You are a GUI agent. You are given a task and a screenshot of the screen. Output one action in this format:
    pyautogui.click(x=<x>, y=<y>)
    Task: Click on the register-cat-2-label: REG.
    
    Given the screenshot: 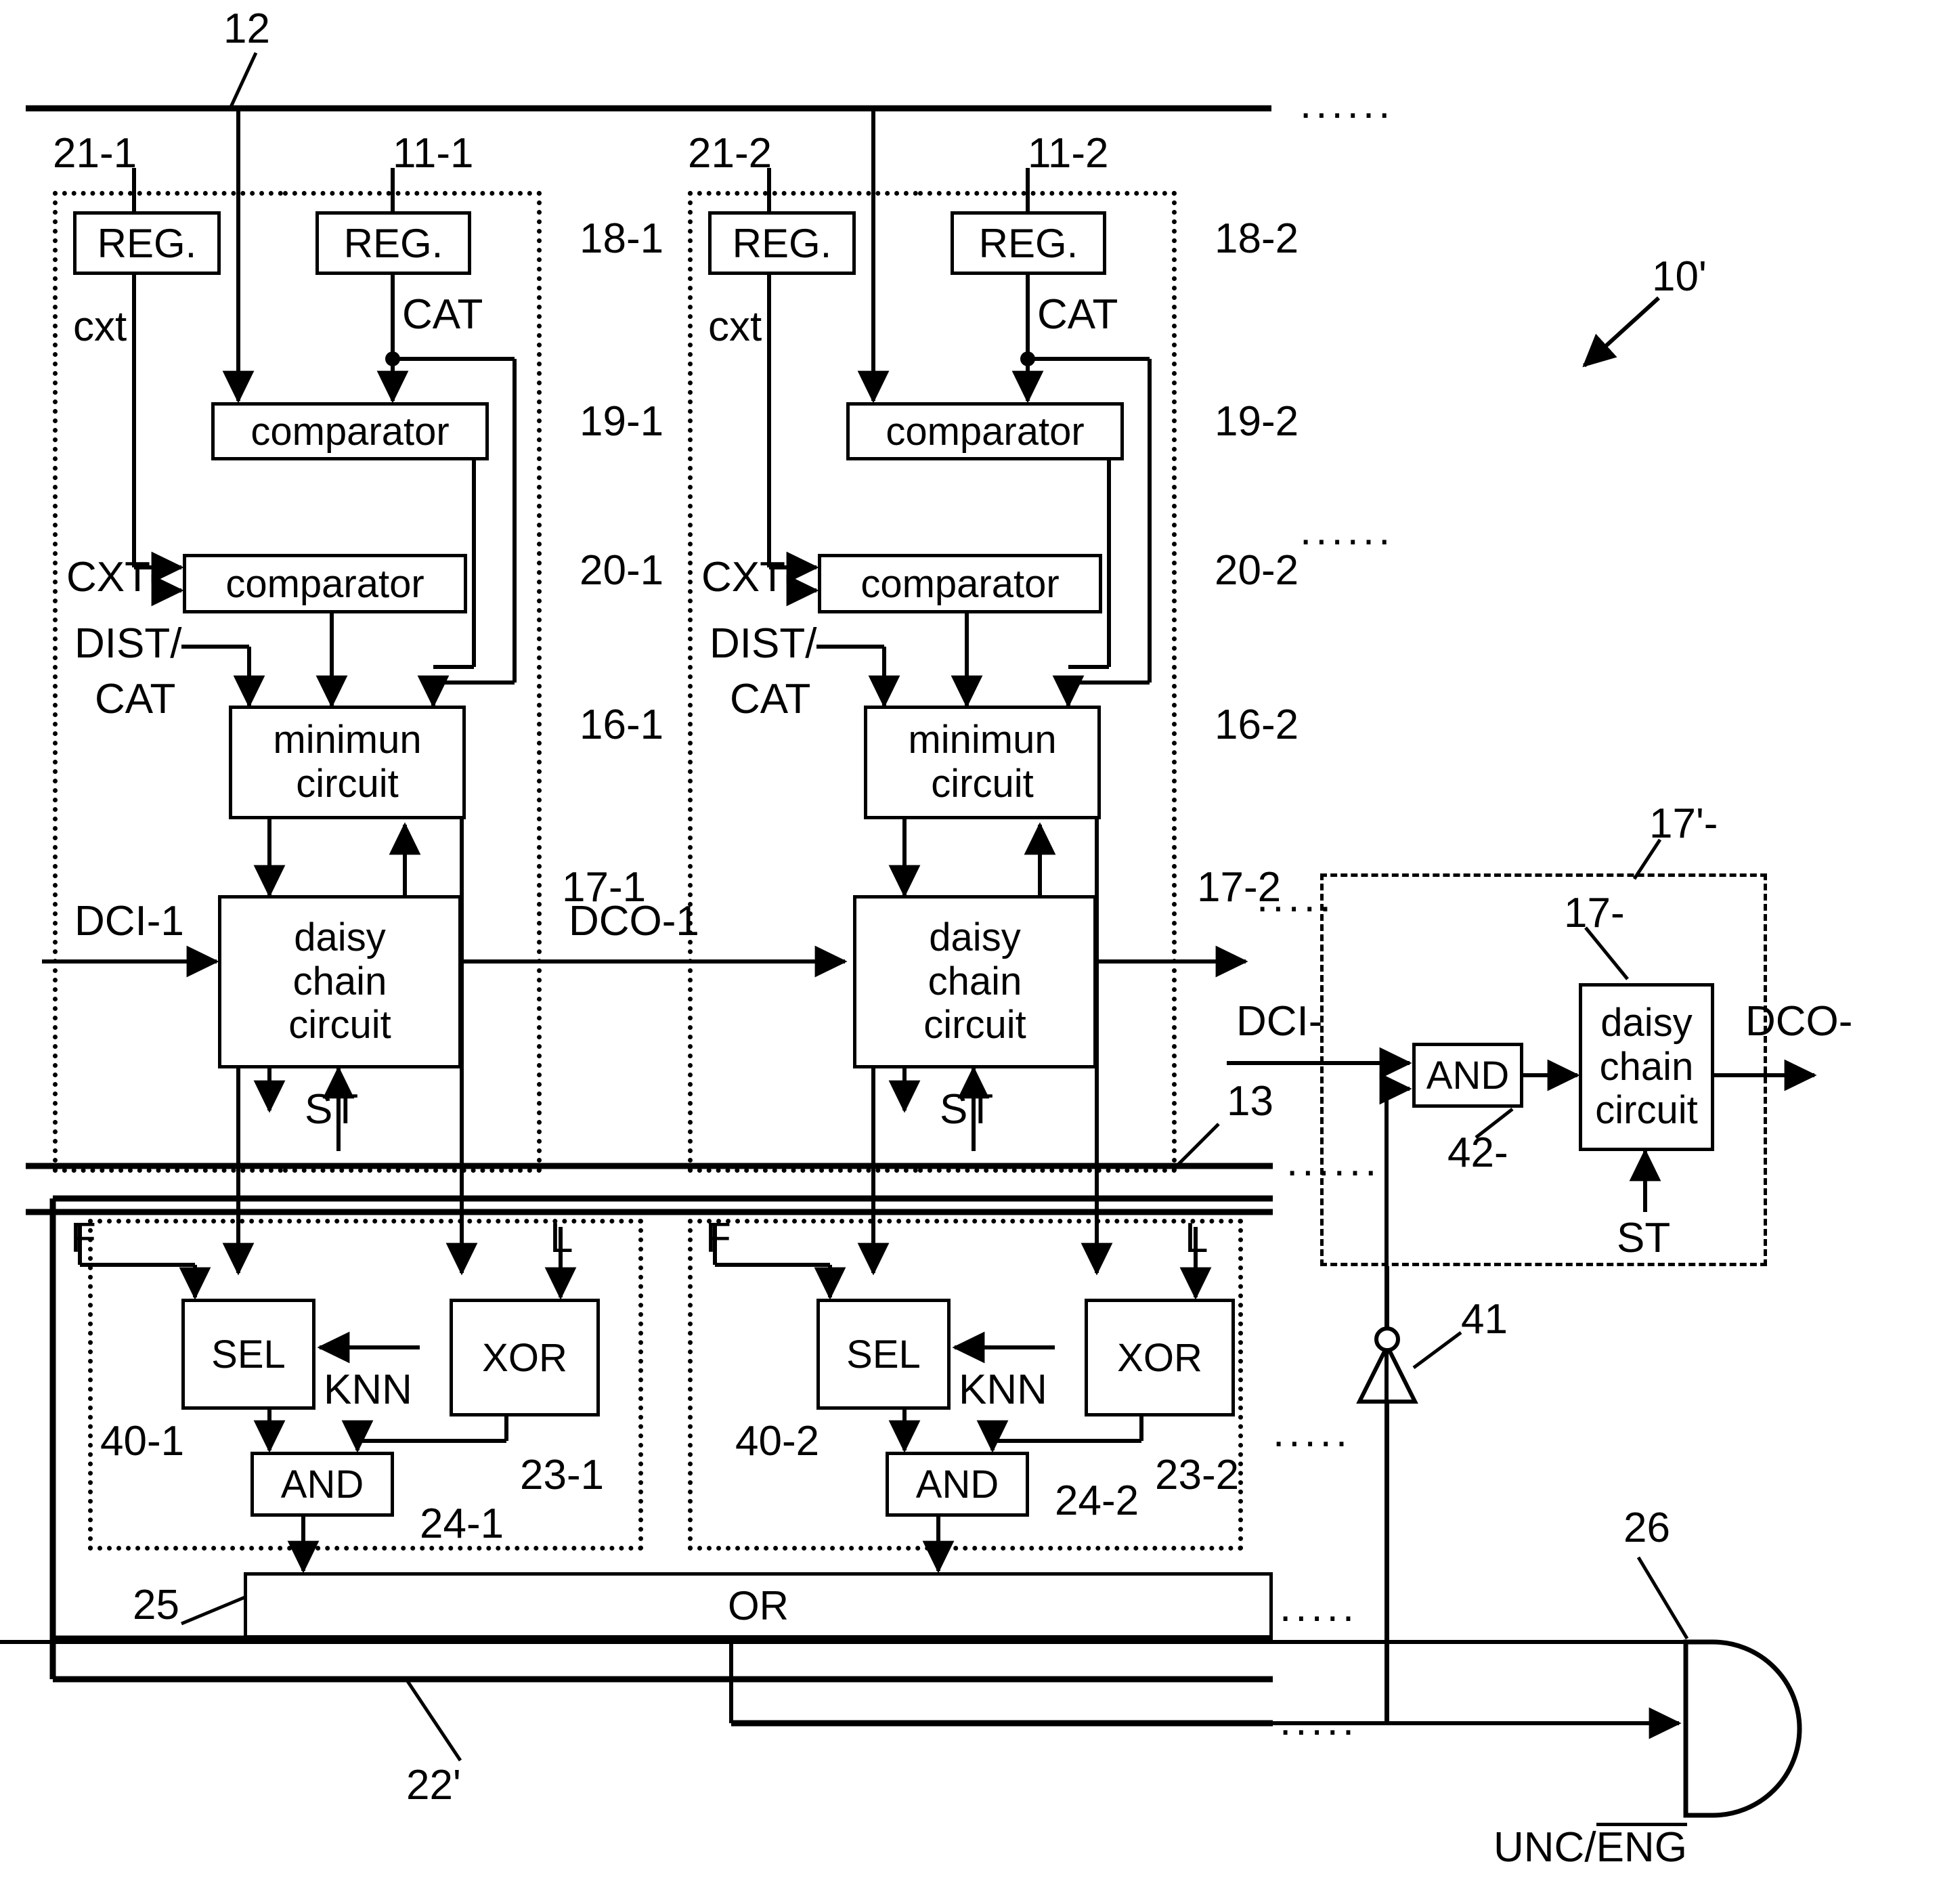 What is the action you would take?
    pyautogui.click(x=1028, y=243)
    